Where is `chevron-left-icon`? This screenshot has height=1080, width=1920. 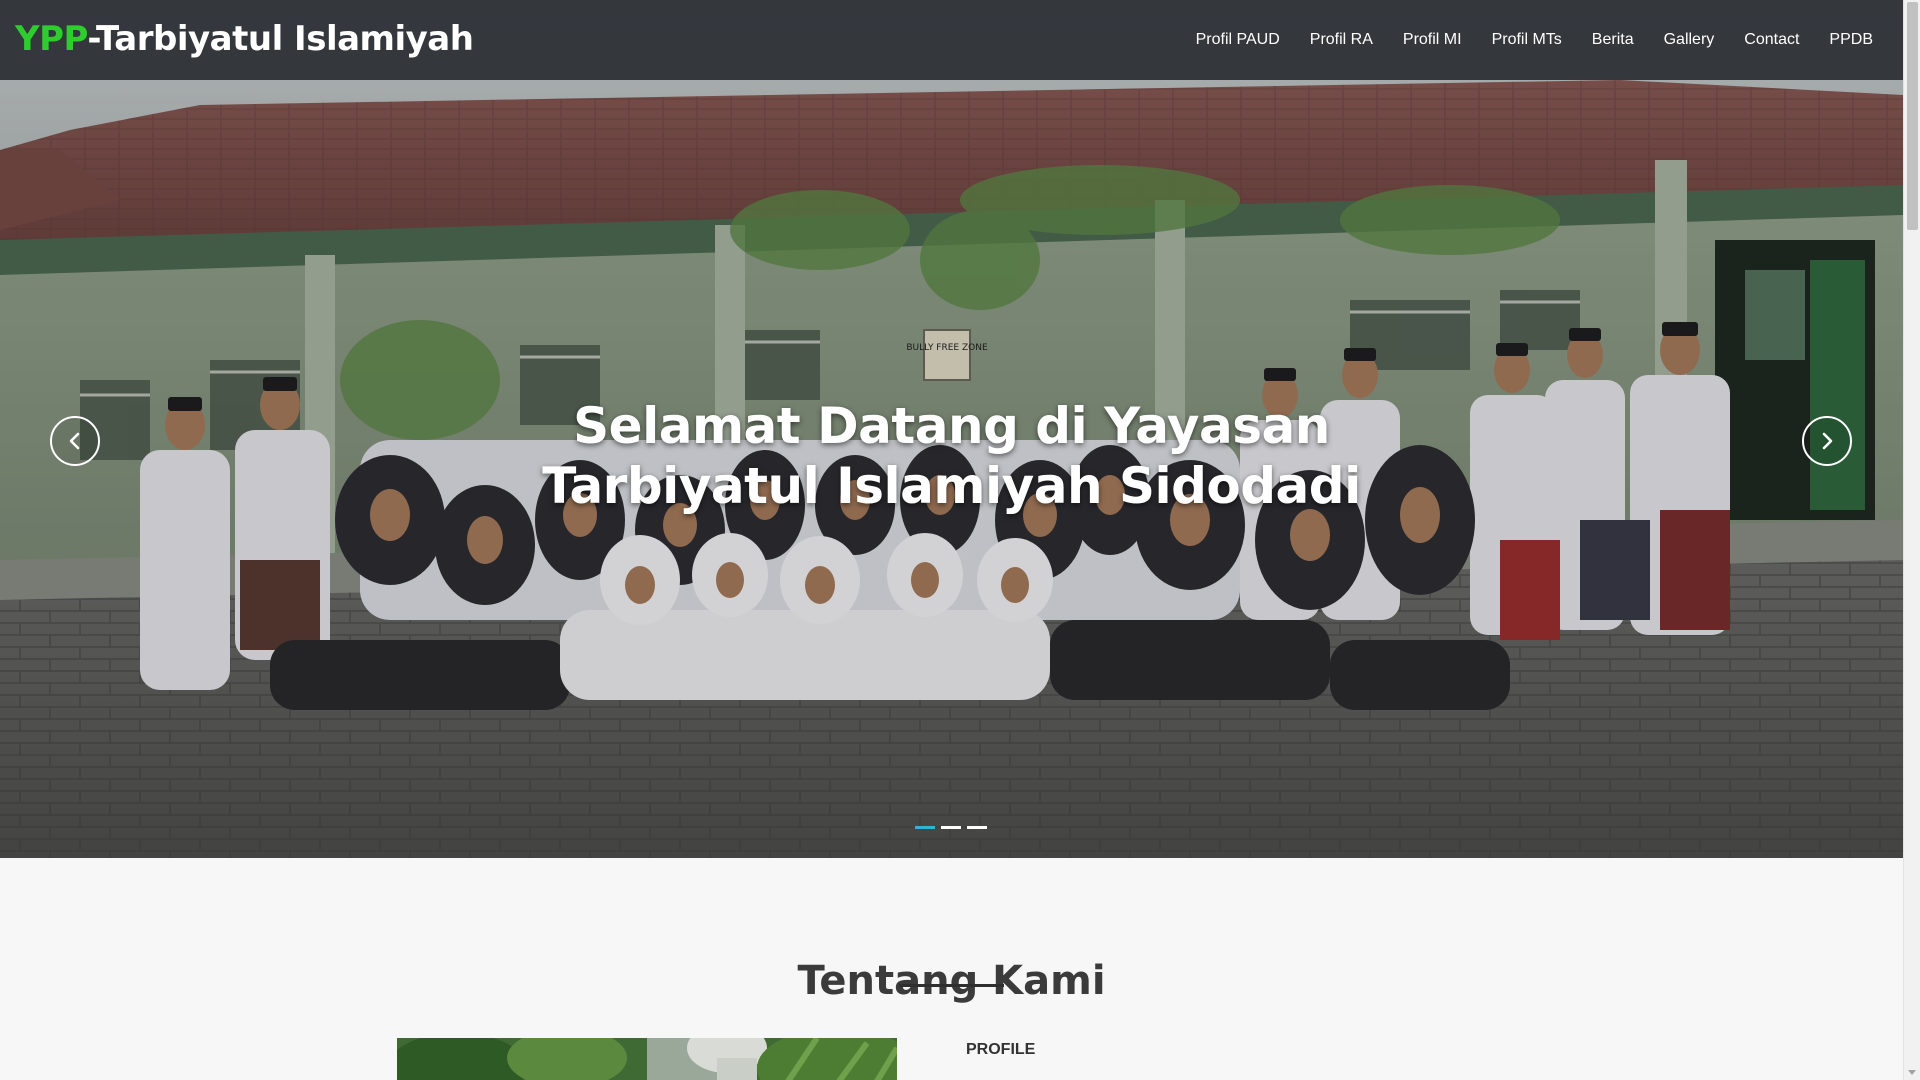
chevron-left-icon is located at coordinates (74, 441).